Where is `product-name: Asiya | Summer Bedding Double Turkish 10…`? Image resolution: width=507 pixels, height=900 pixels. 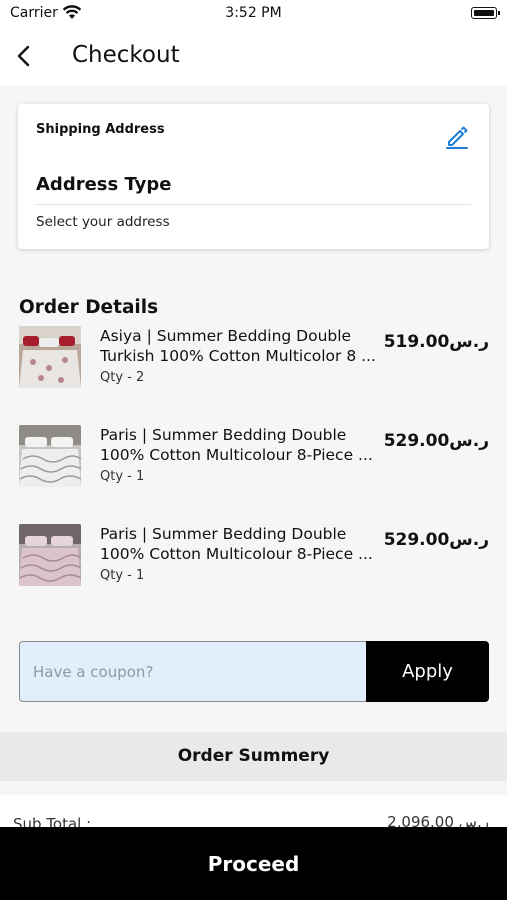
product-name: Asiya | Summer Bedding Double Turkish 10… is located at coordinates (242, 346).